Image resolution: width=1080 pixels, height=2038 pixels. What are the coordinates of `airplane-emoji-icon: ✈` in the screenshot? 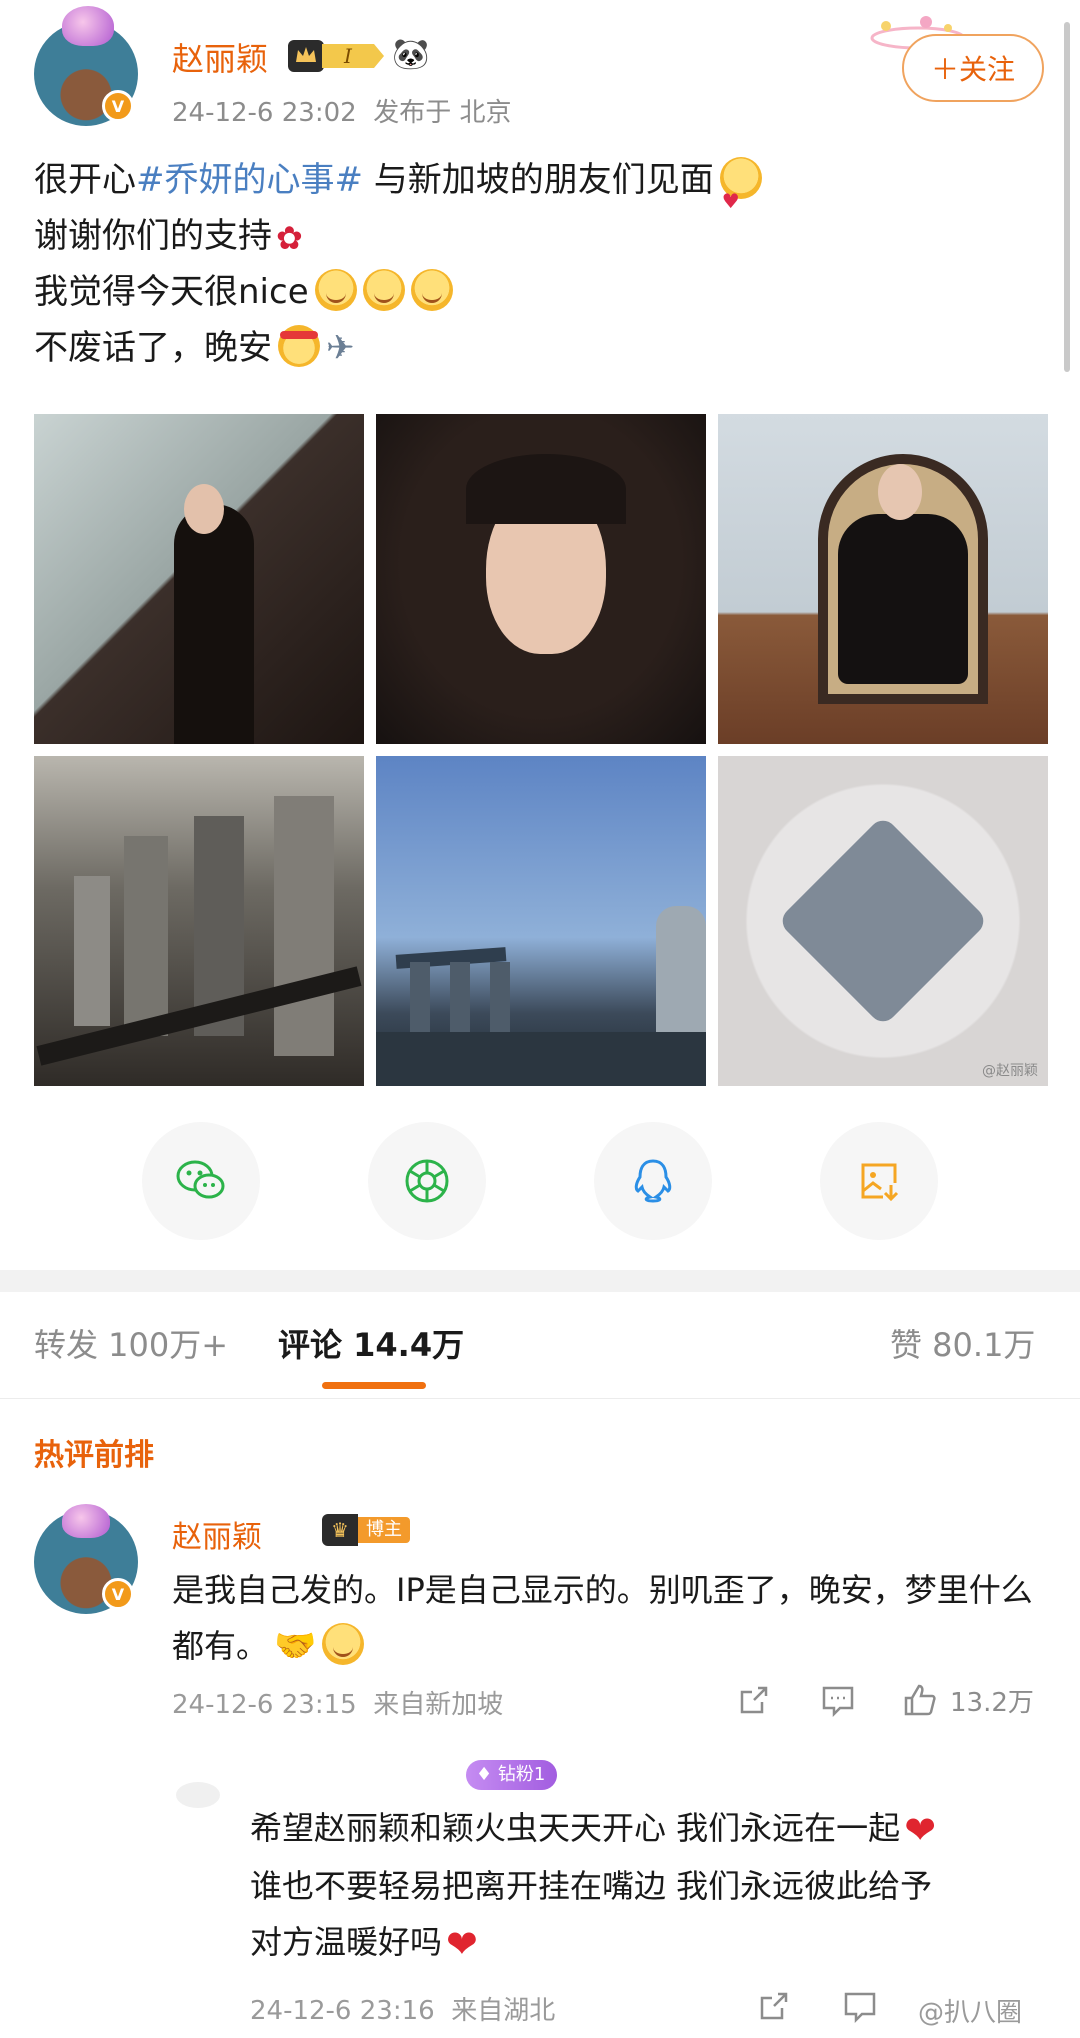 It's located at (340, 348).